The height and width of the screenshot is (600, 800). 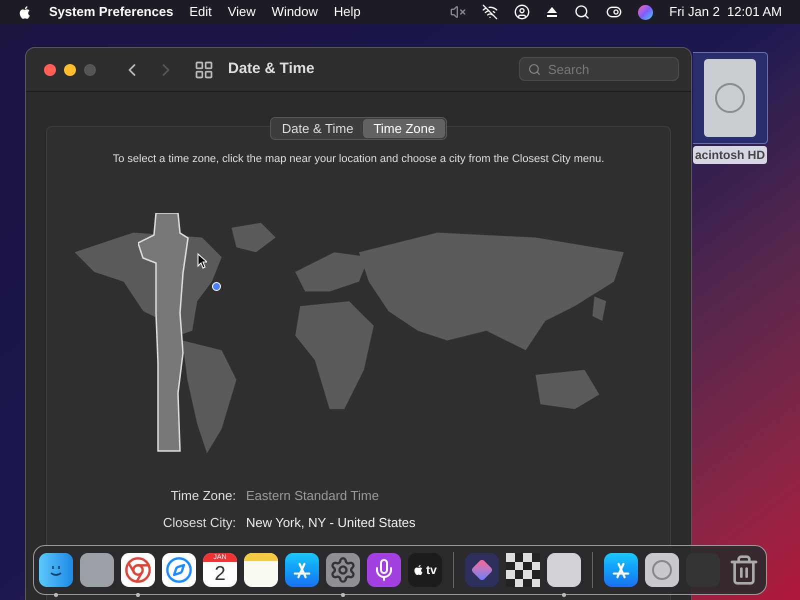 What do you see at coordinates (200, 12) in the screenshot?
I see `menu-item: Edit` at bounding box center [200, 12].